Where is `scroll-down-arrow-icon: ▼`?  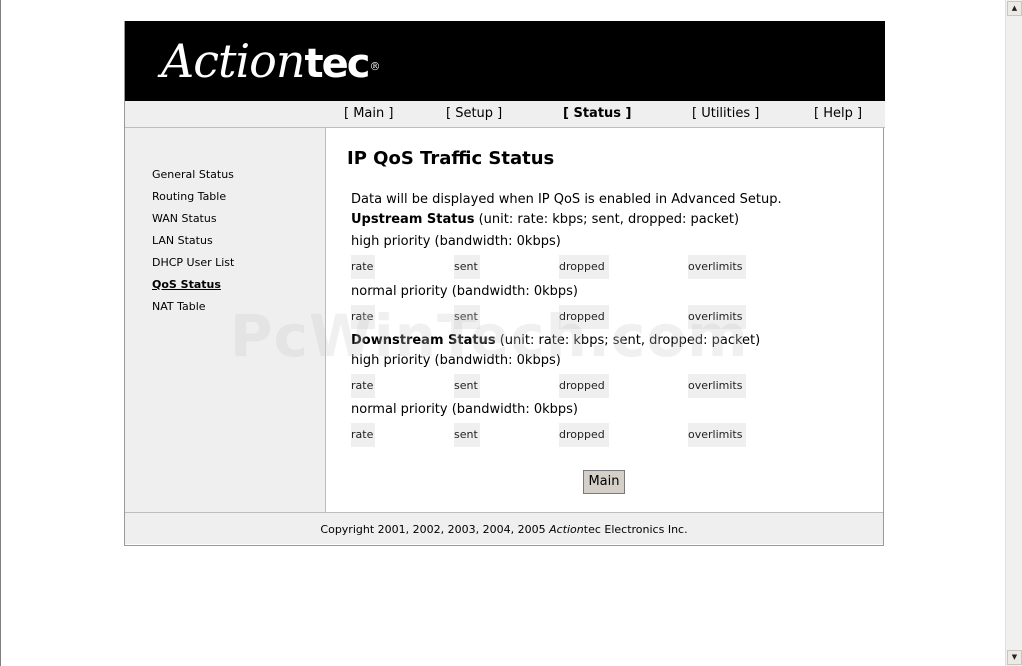
scroll-down-arrow-icon: ▼ is located at coordinates (1014, 657).